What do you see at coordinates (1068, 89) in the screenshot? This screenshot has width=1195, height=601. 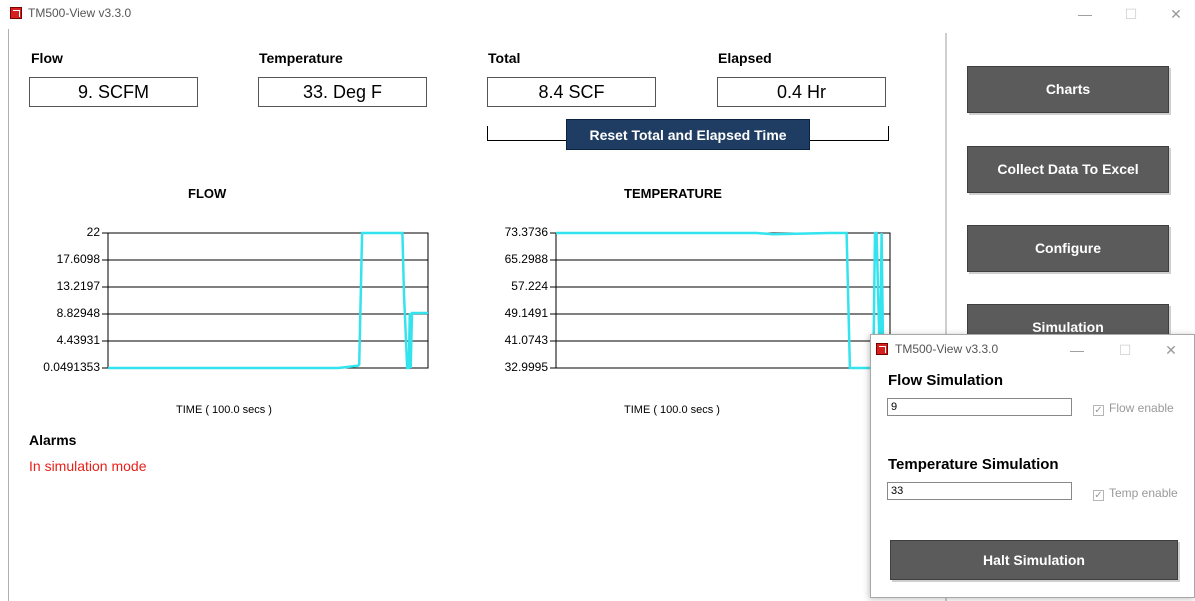 I see `charts-button: Charts` at bounding box center [1068, 89].